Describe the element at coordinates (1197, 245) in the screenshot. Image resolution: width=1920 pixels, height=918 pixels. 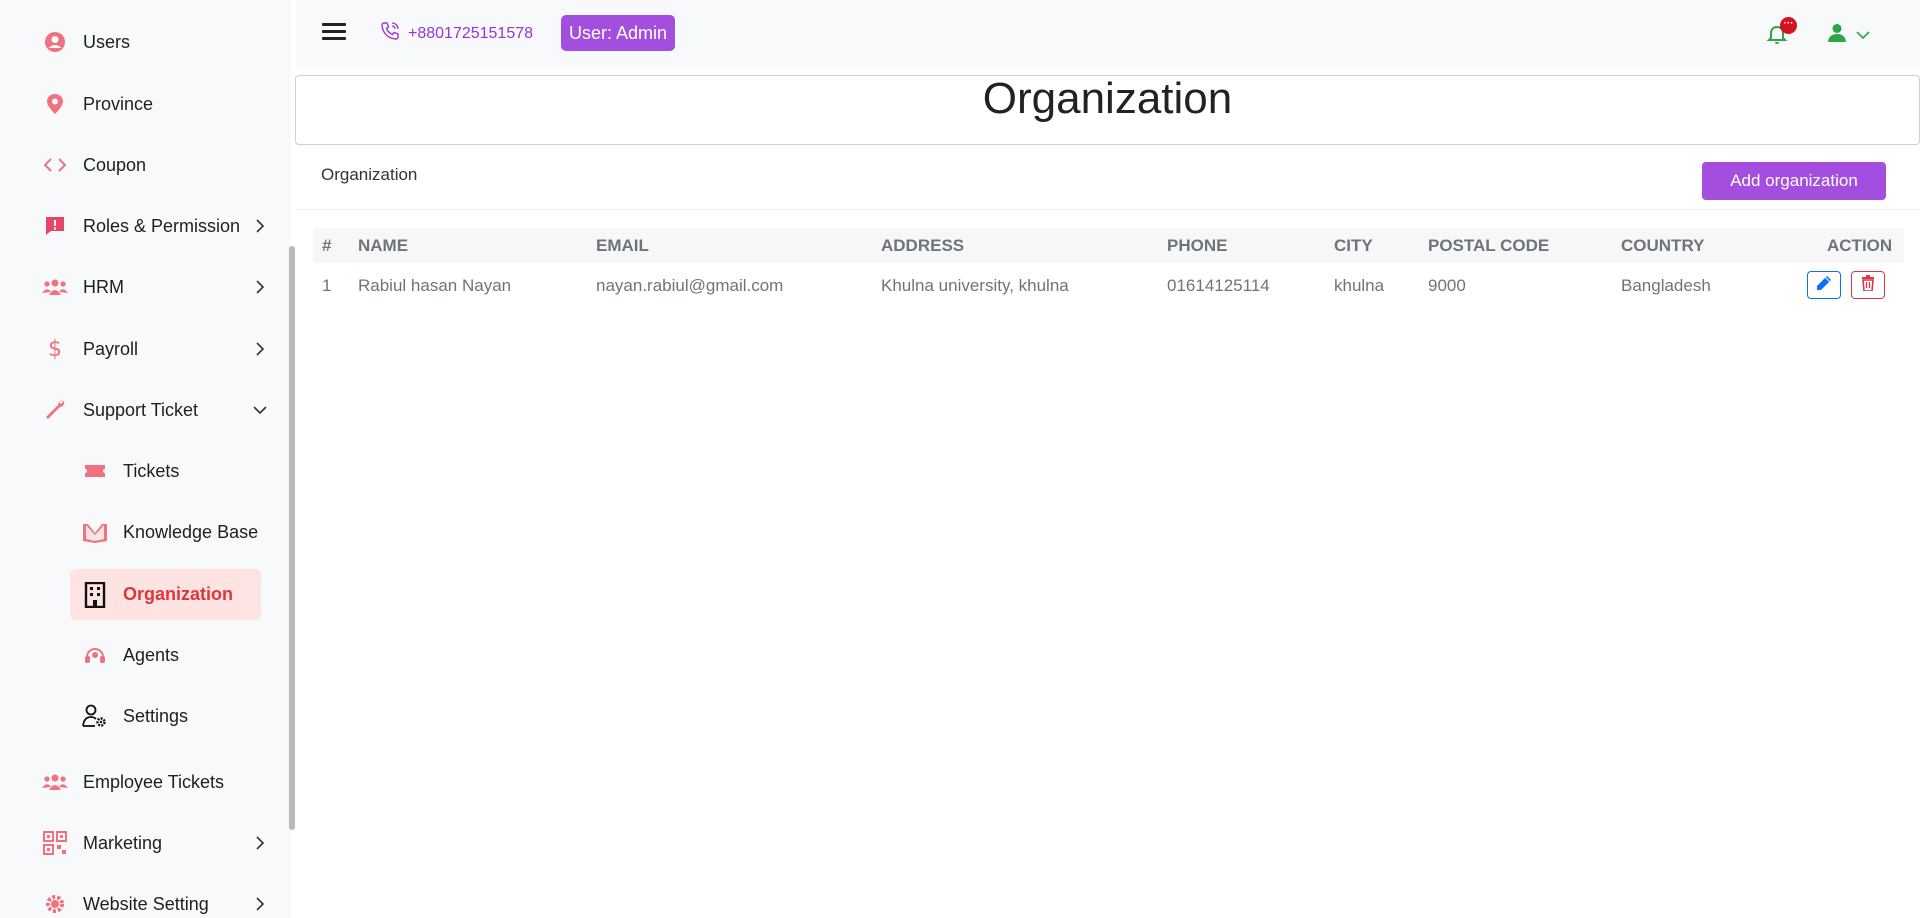
I see `column-header: PHONE` at that location.